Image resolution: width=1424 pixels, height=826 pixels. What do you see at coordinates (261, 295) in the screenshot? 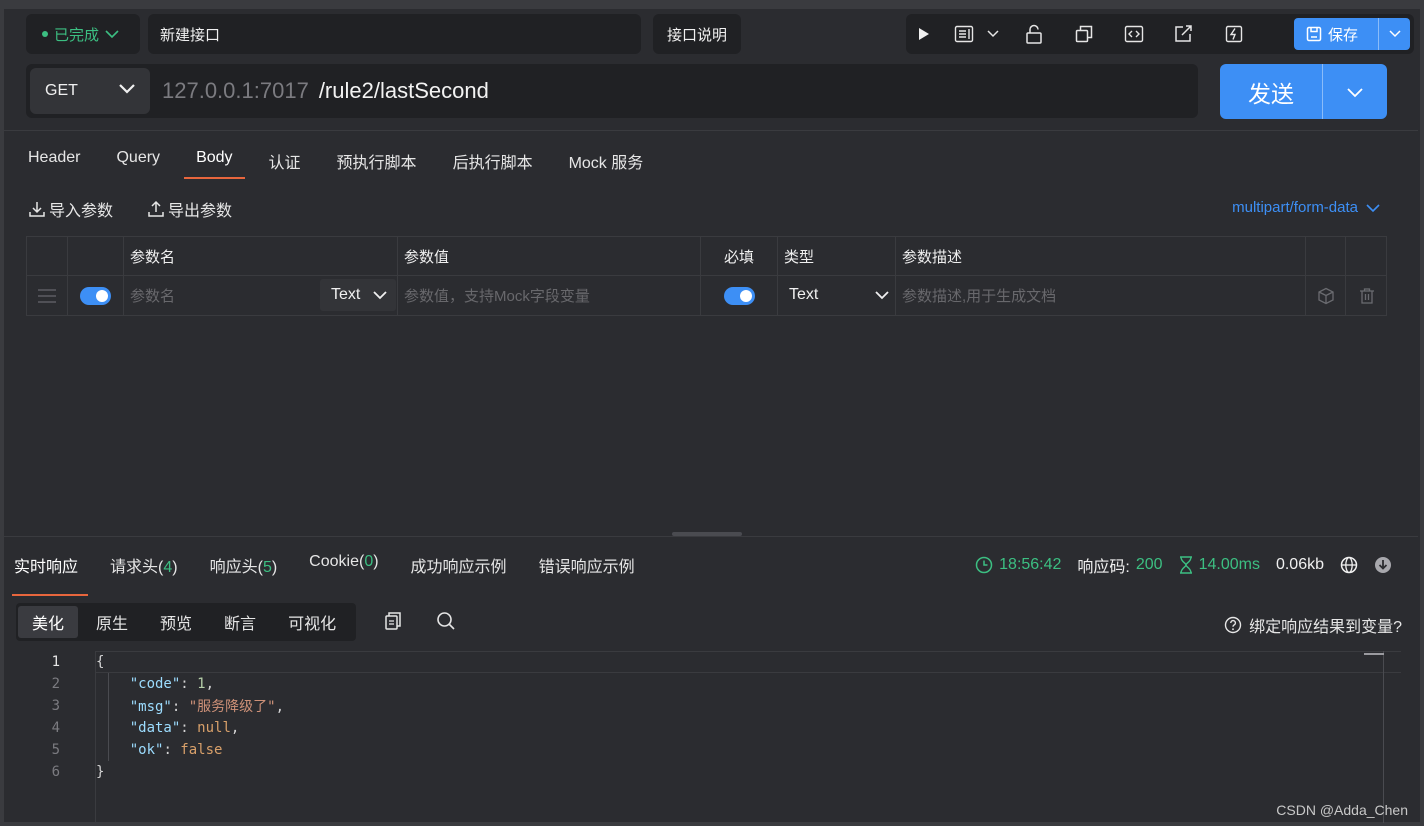
I see `param-name-cell: 参数名 Text` at bounding box center [261, 295].